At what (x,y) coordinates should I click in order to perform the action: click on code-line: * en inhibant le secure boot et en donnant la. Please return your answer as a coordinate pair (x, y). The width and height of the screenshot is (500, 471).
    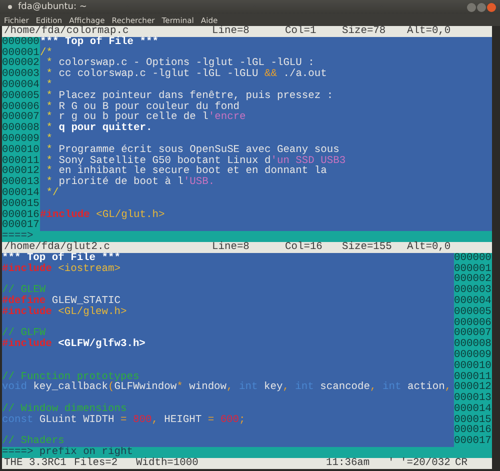
    Looking at the image, I should click on (186, 172).